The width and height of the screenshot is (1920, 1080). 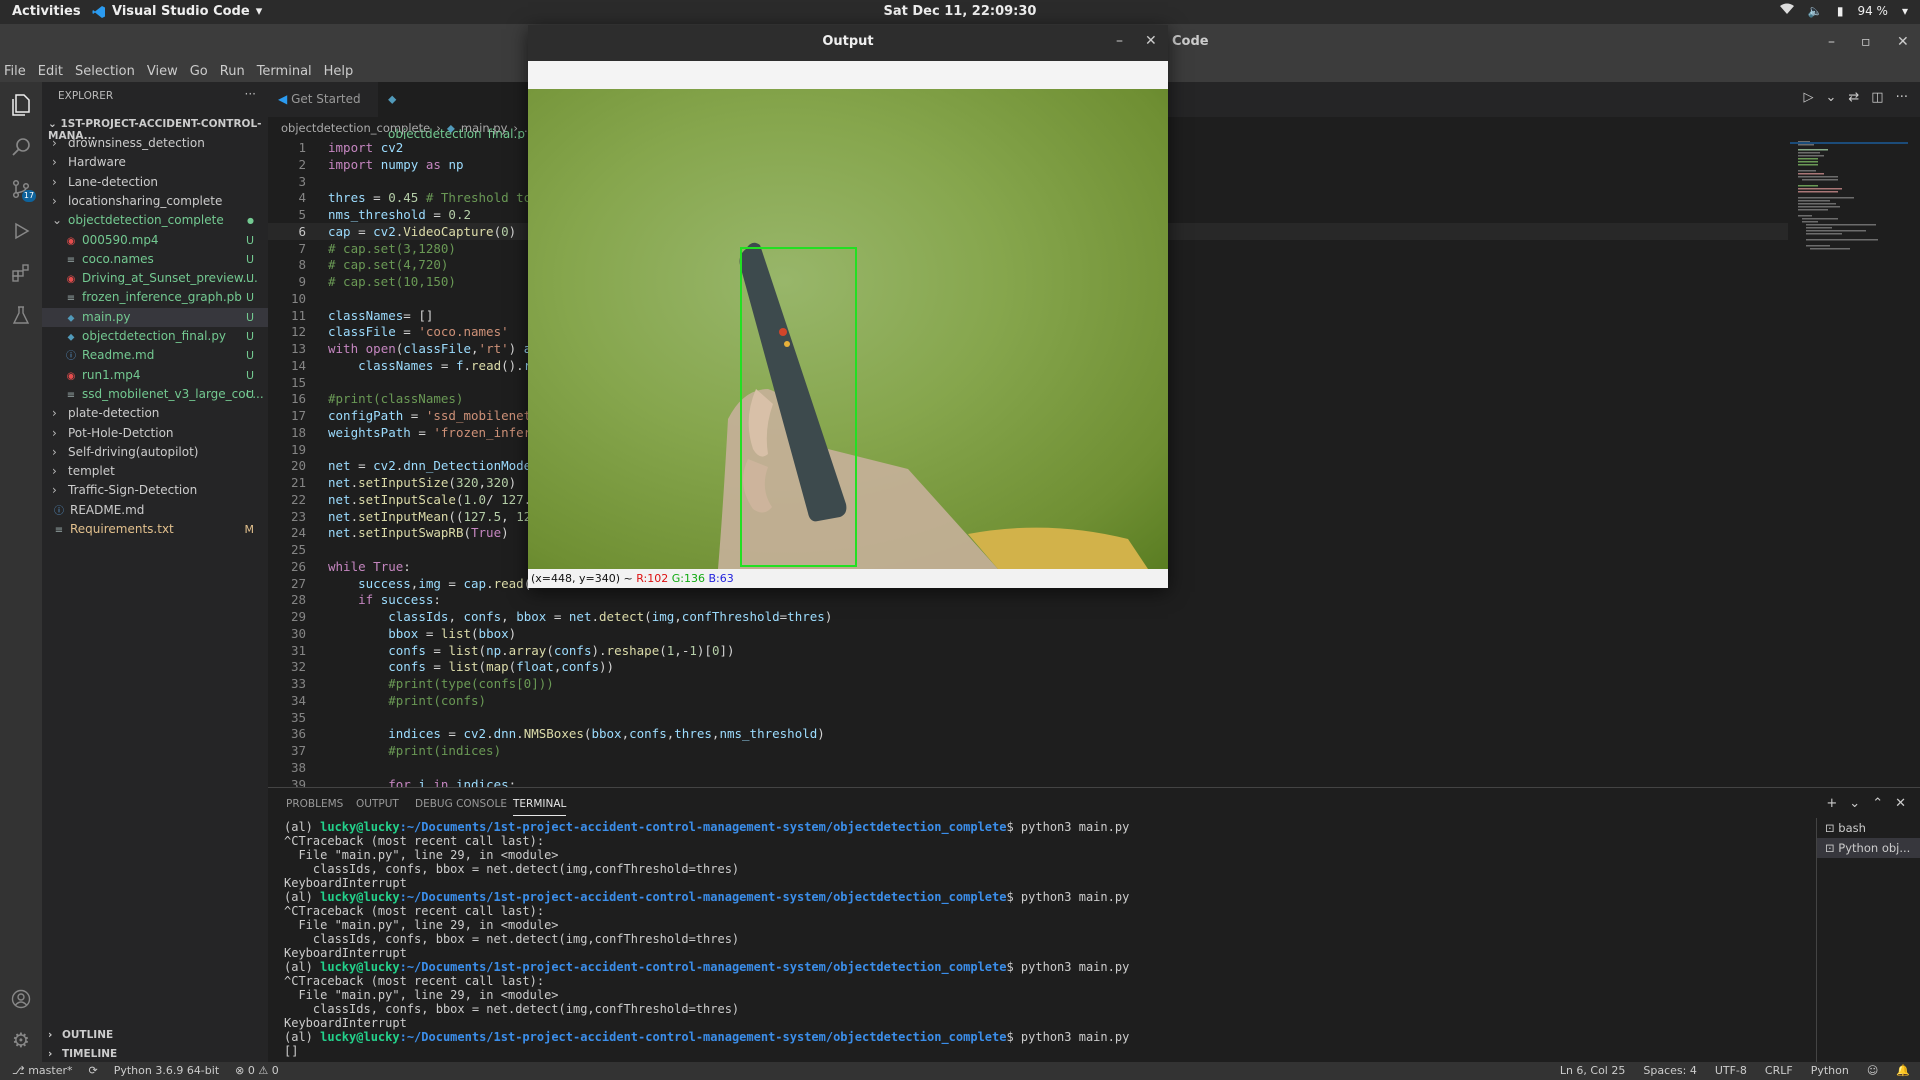 What do you see at coordinates (166, 1070) in the screenshot?
I see `python-interpreter: Python 3.6.9 64-bit` at bounding box center [166, 1070].